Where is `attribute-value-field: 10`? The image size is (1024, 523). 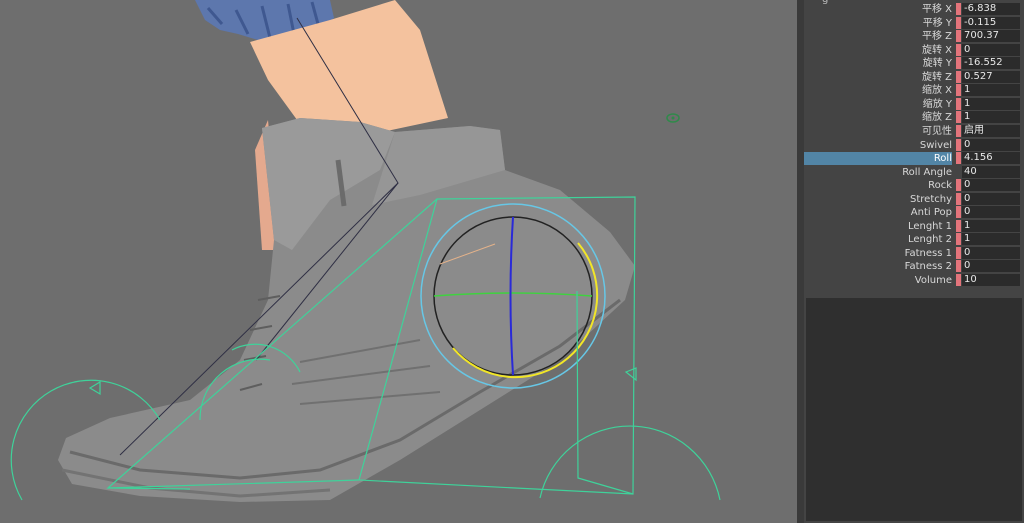
attribute-value-field: 10 is located at coordinates (991, 280).